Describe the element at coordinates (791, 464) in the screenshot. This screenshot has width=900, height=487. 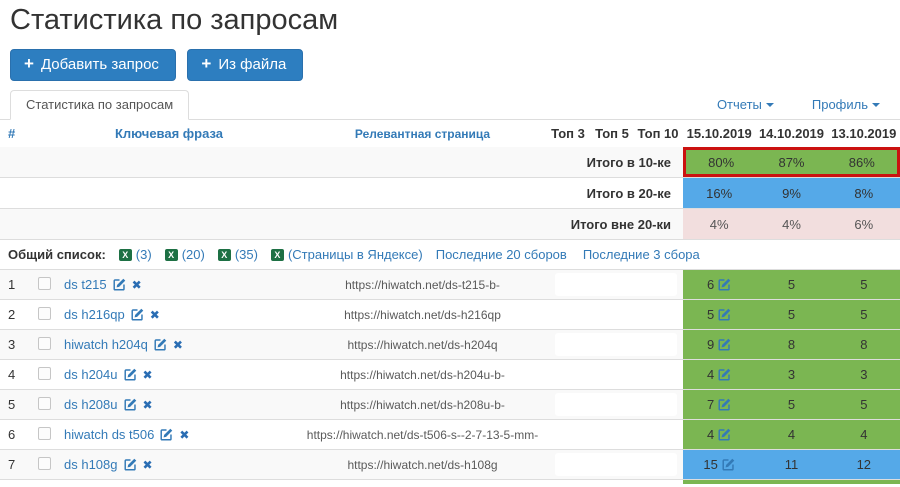
I see `positions-block: 15 11 12` at that location.